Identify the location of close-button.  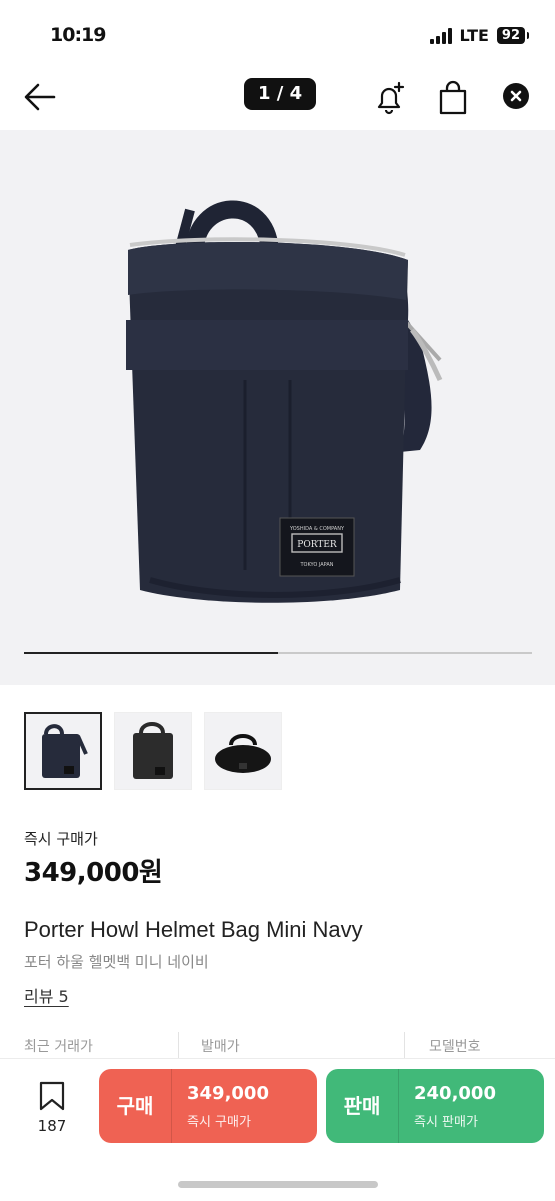
(516, 96).